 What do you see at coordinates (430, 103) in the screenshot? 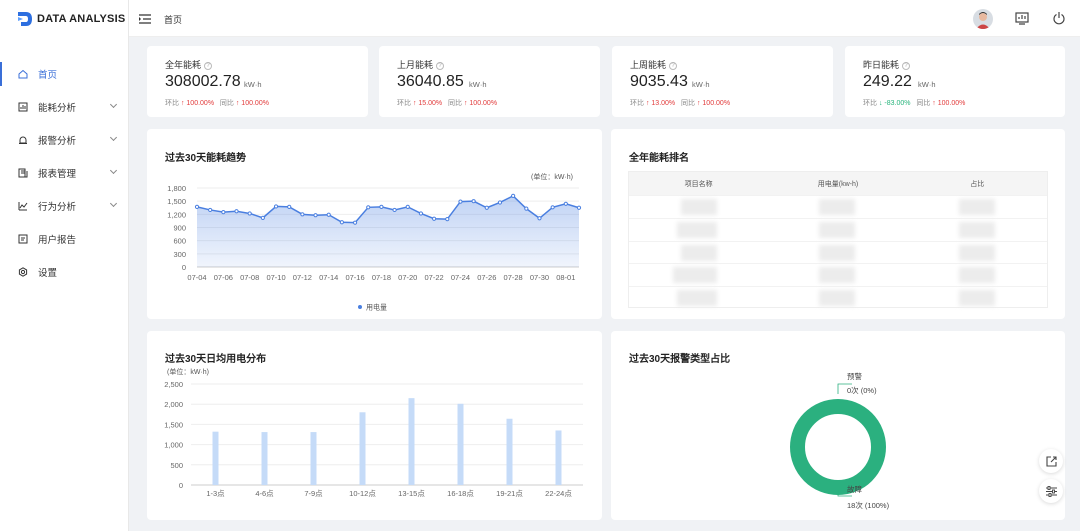
I see `mom-value-text: 15.00%` at bounding box center [430, 103].